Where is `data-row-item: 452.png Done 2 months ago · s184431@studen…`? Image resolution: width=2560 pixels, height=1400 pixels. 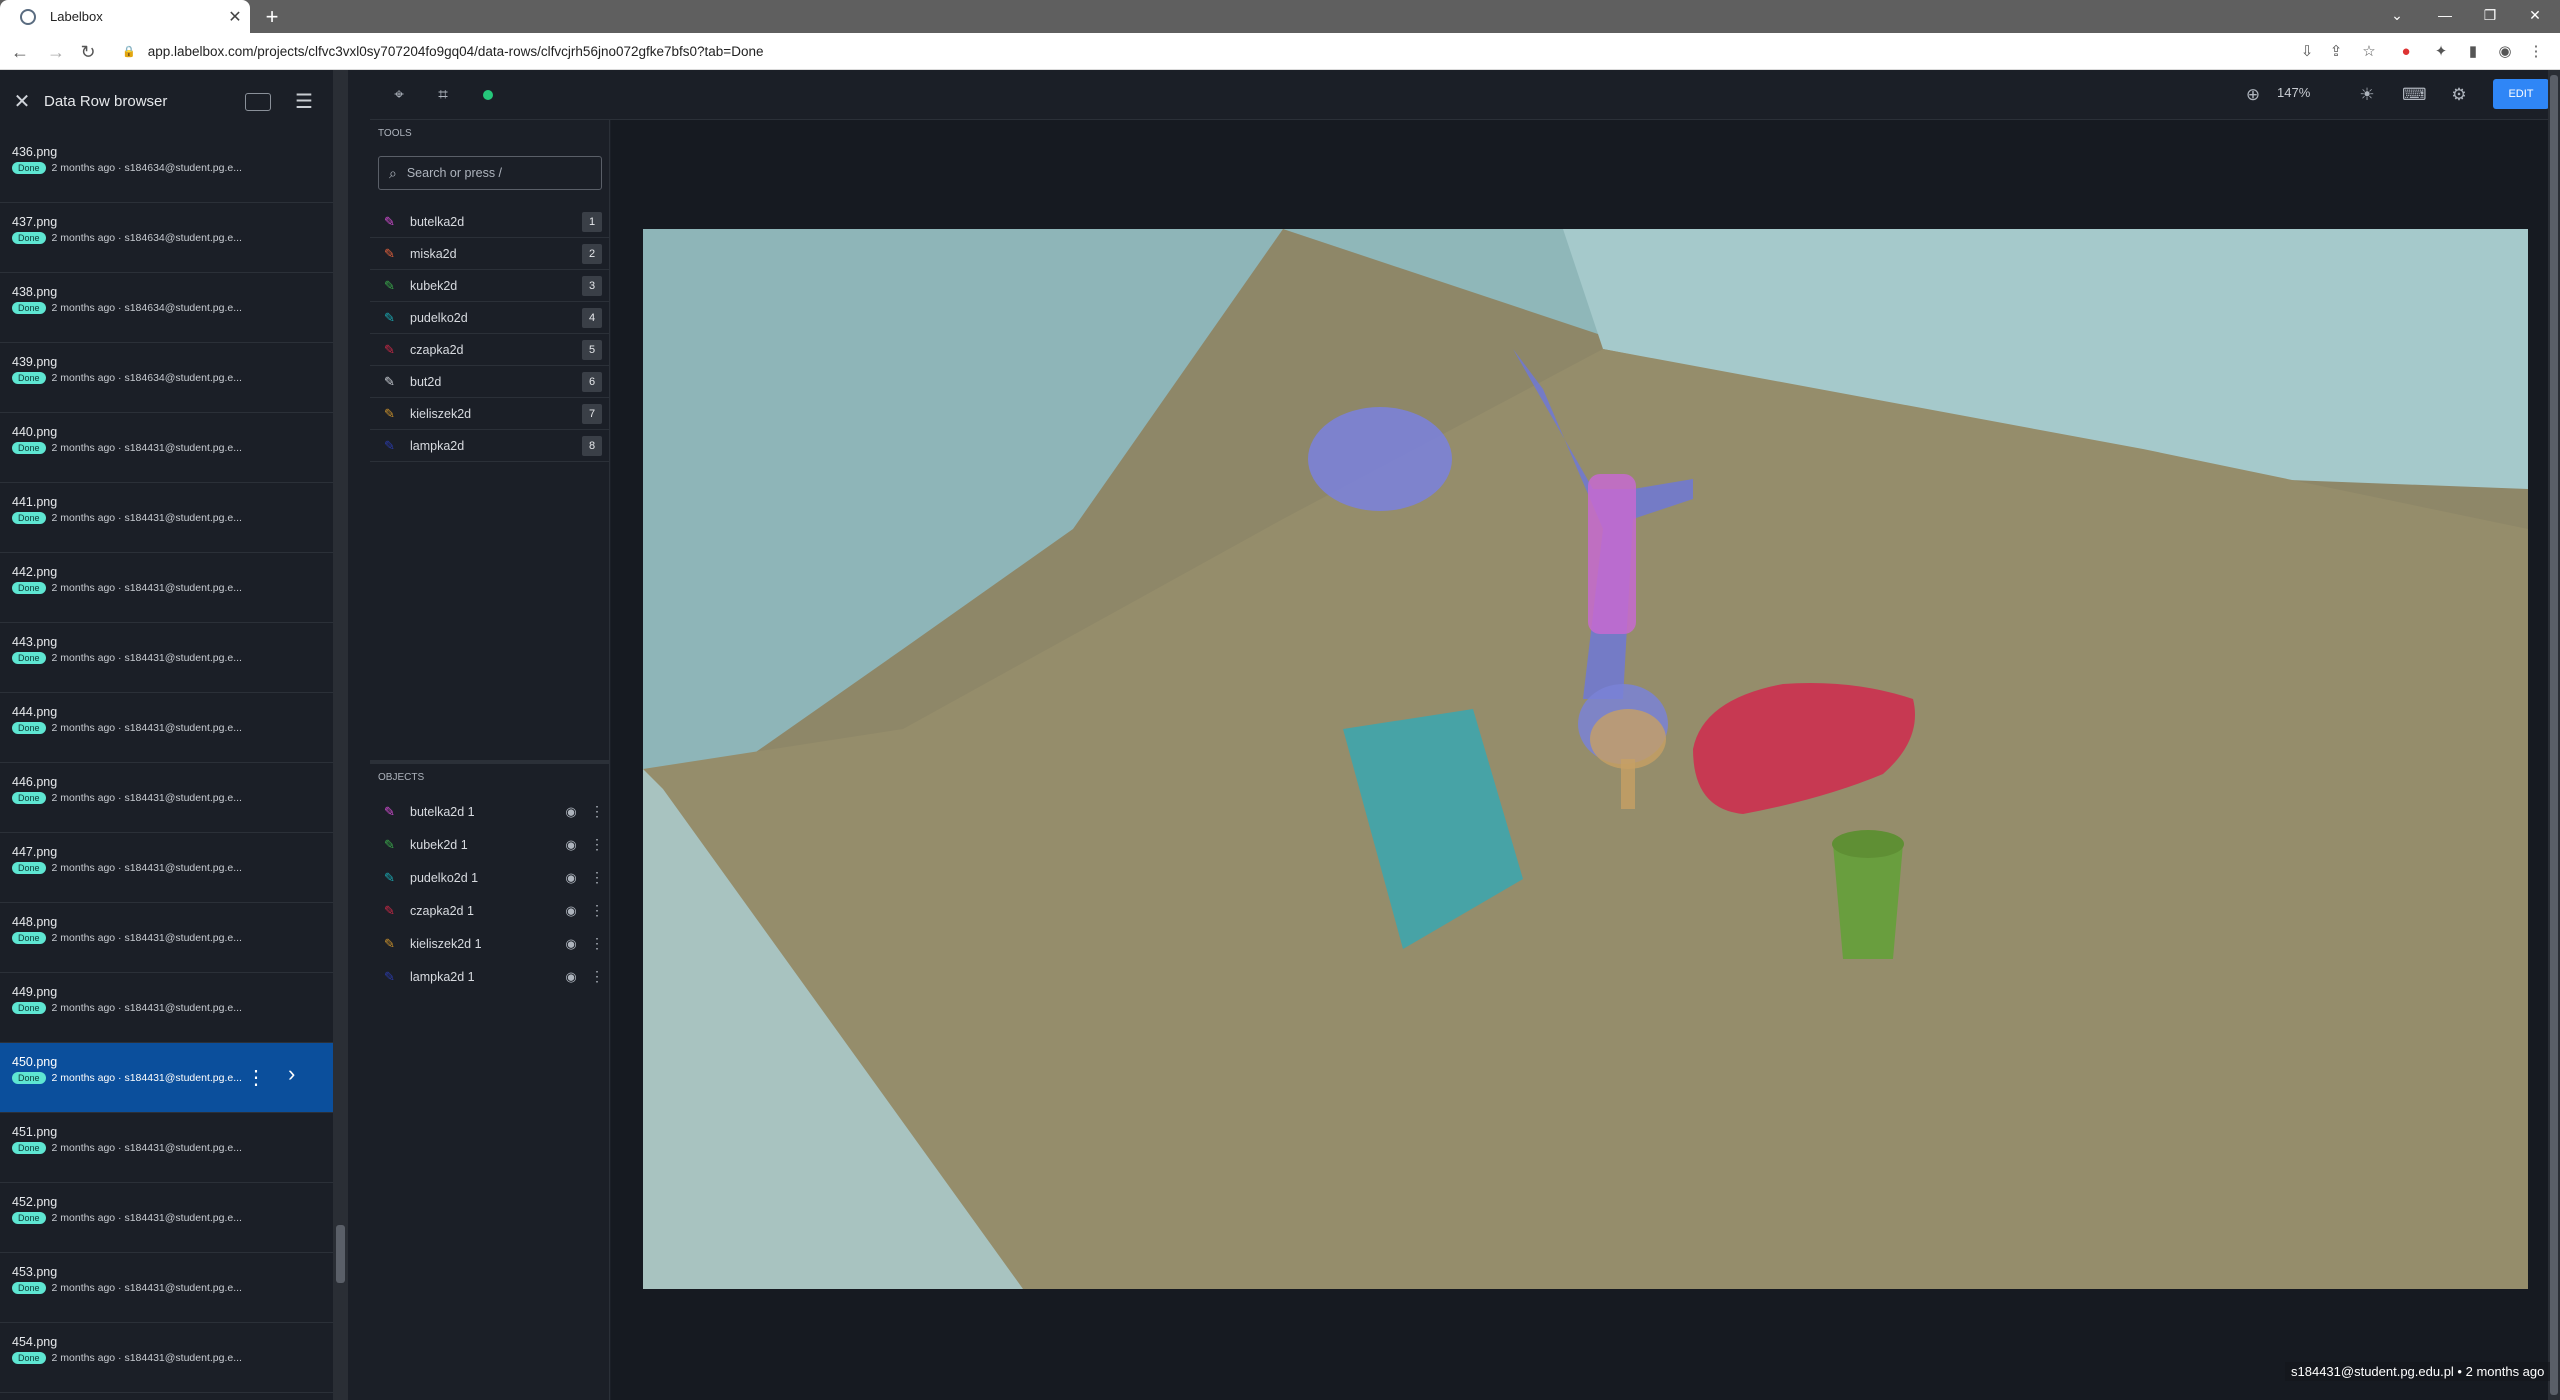 data-row-item: 452.png Done 2 months ago · s184431@studen… is located at coordinates (166, 1218).